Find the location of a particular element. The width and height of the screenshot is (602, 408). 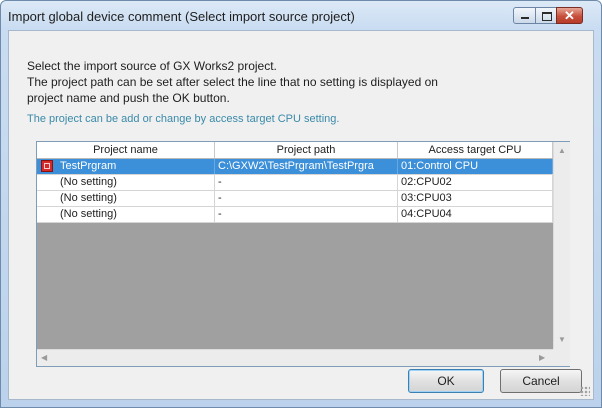

cell-project-path: C:\GXW2\TestPrgram\TestPrgra is located at coordinates (306, 166).